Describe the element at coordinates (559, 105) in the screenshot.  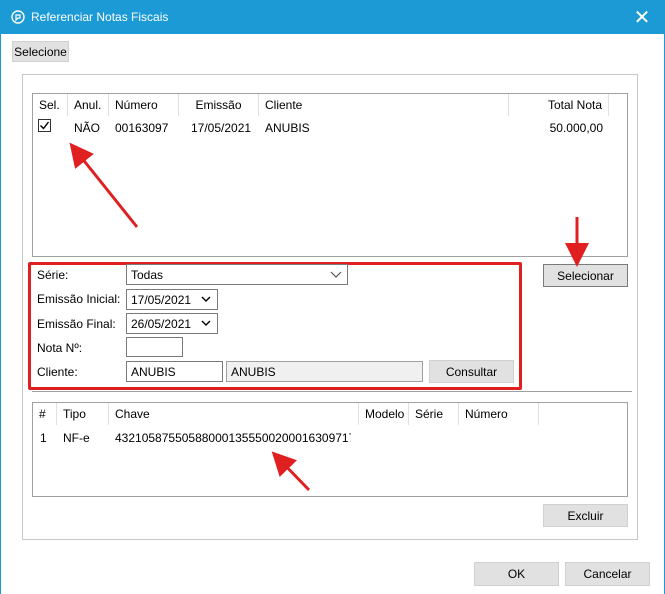
I see `col-header-total: Total Nota` at that location.